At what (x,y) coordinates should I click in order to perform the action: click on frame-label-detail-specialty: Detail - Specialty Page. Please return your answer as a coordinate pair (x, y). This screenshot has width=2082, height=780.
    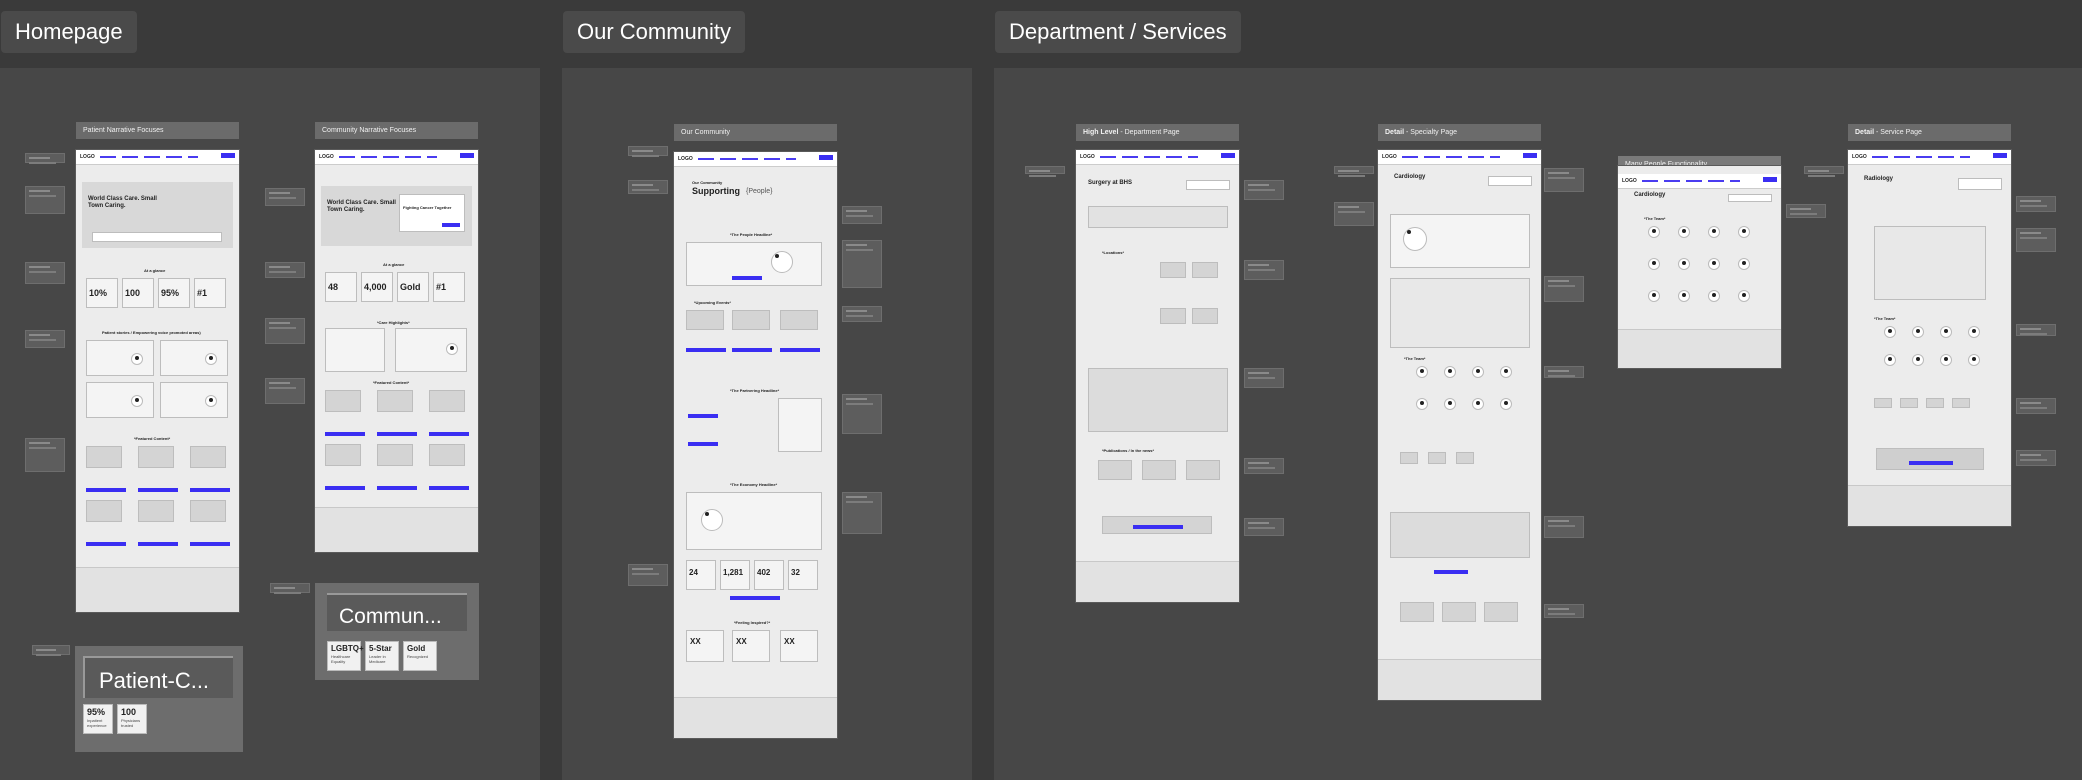
    Looking at the image, I should click on (1459, 132).